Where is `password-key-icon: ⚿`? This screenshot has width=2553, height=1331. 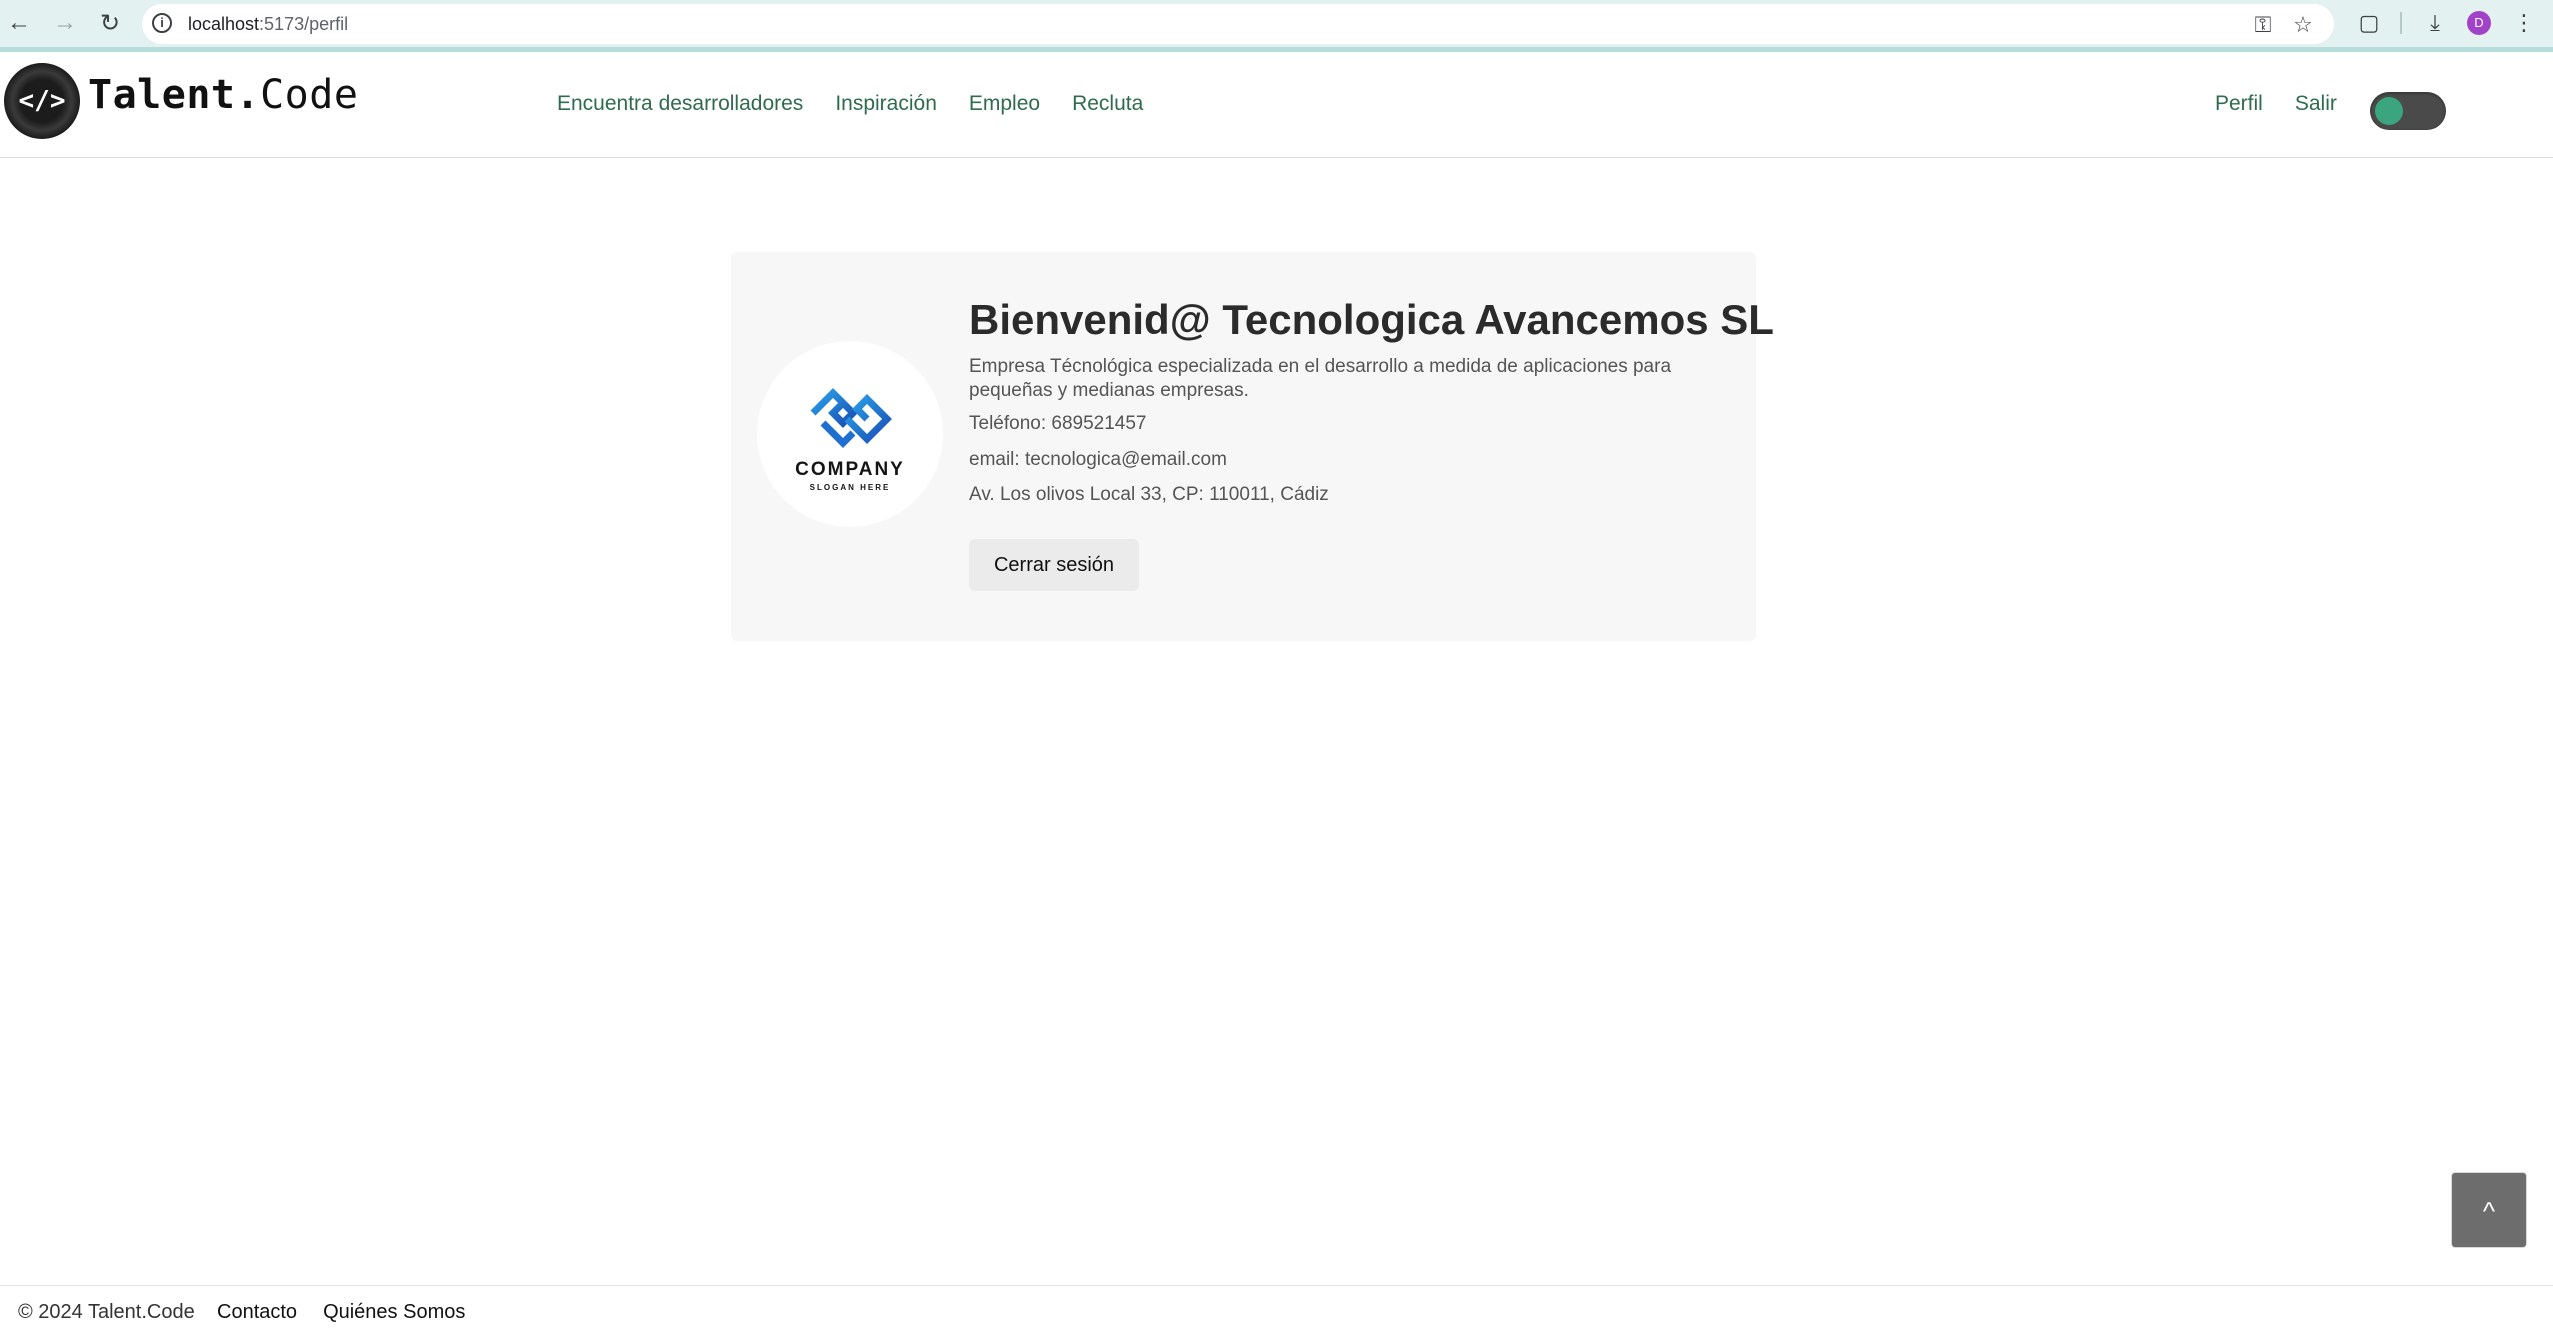 password-key-icon: ⚿ is located at coordinates (2263, 25).